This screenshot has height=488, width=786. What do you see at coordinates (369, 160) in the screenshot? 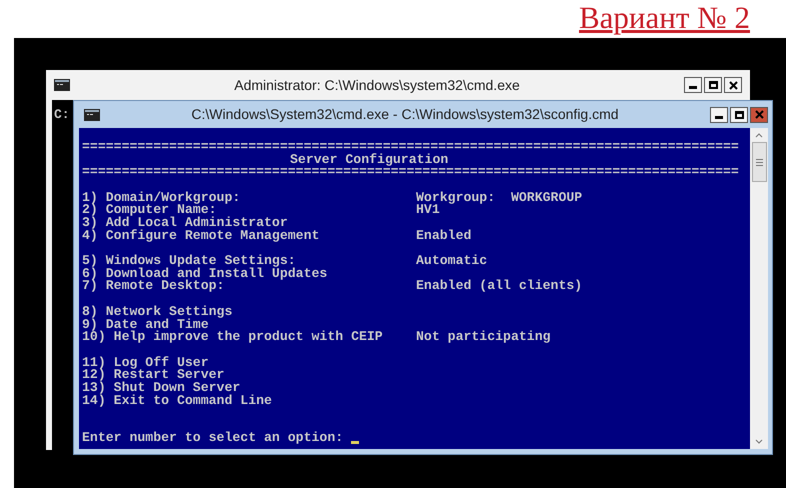
I see `menu-header: Server Configuration` at bounding box center [369, 160].